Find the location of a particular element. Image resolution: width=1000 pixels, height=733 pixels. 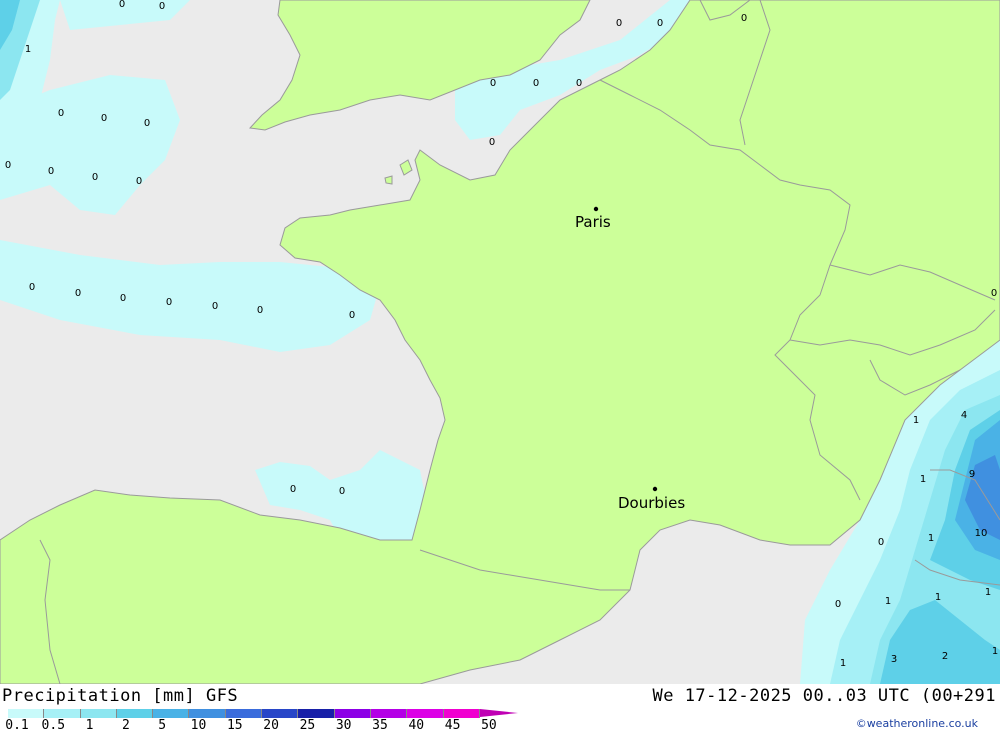

value-label: 4 is located at coordinates (964, 415).